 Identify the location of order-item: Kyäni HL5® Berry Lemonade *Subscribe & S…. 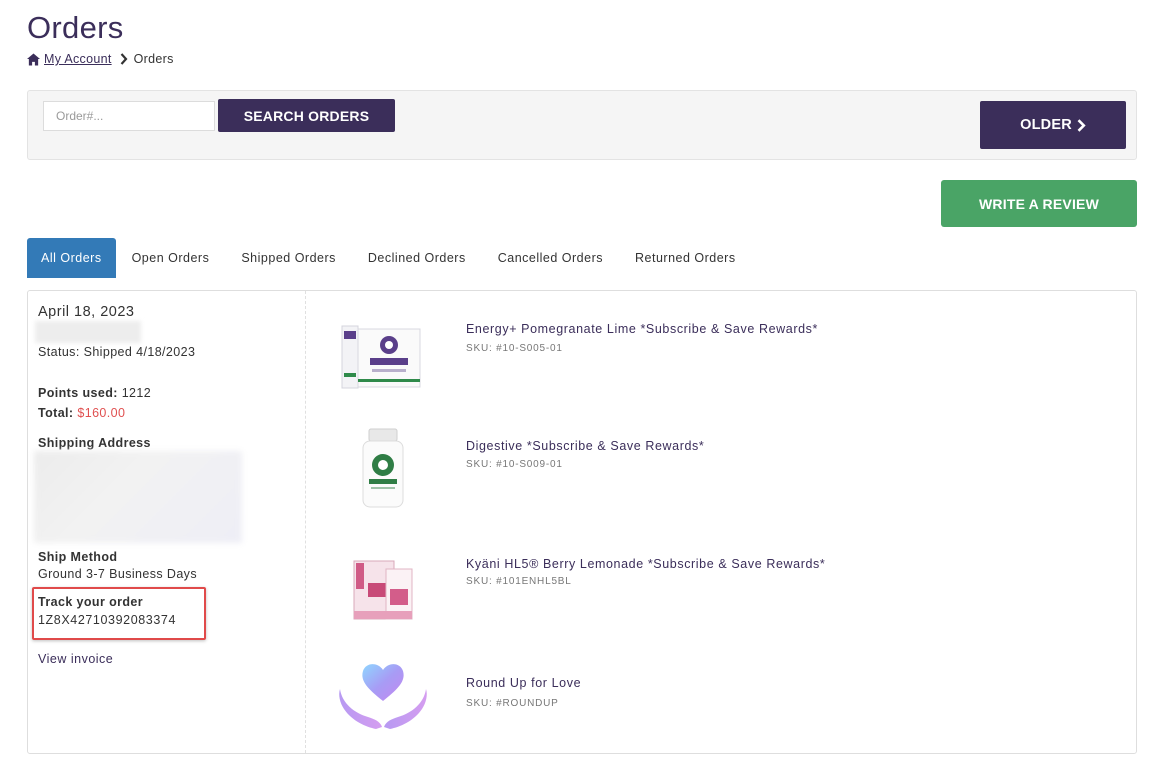
(718, 600).